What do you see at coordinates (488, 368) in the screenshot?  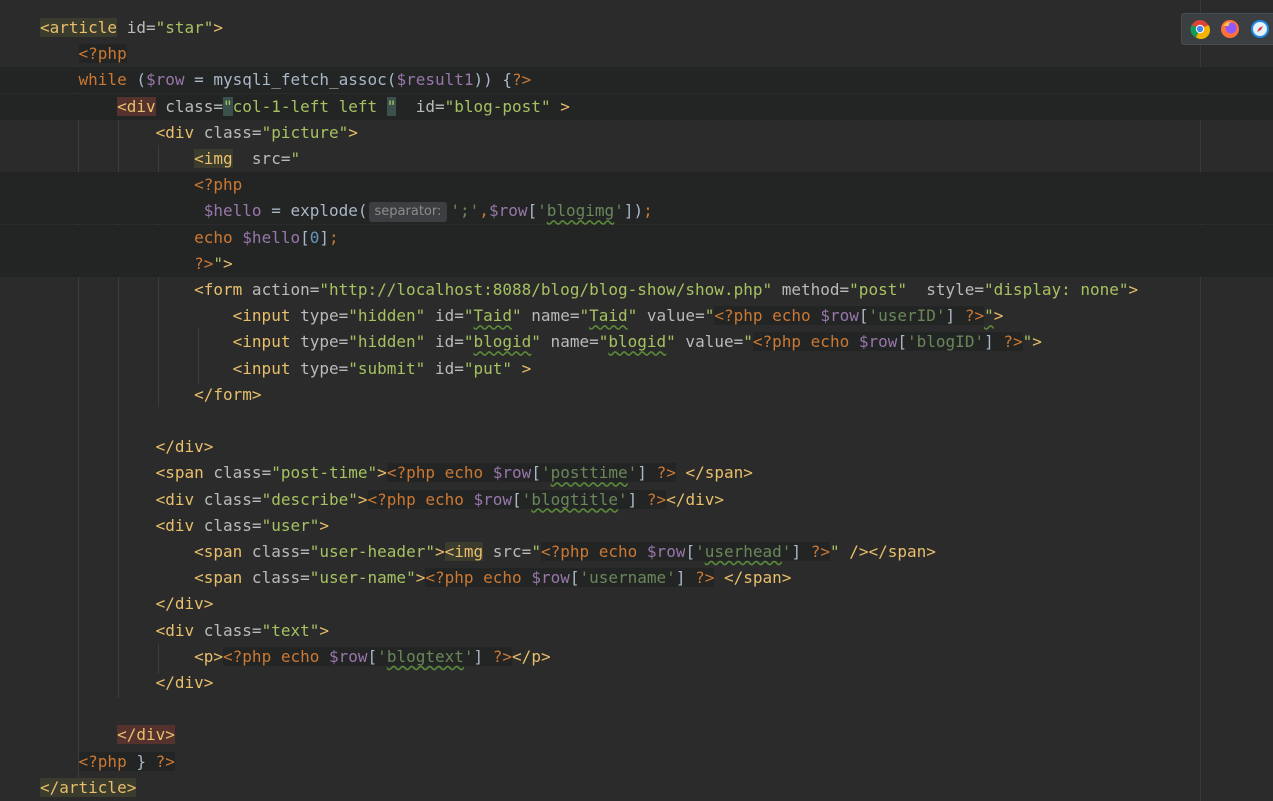 I see `code-token: "put"` at bounding box center [488, 368].